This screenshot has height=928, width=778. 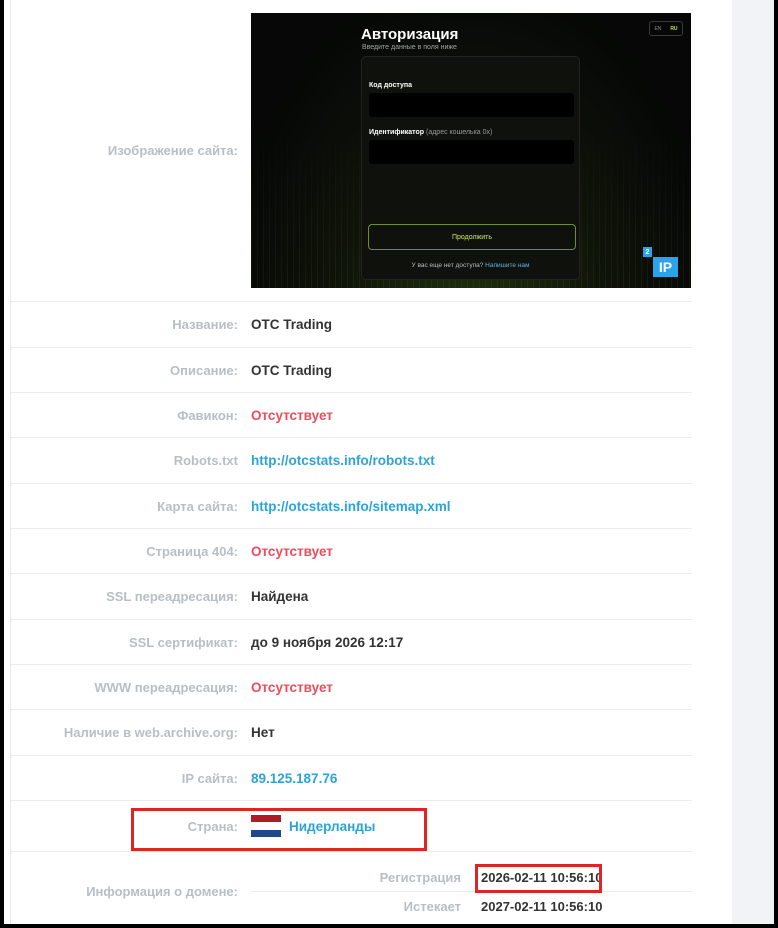 What do you see at coordinates (658, 28) in the screenshot?
I see `lang-en: EN` at bounding box center [658, 28].